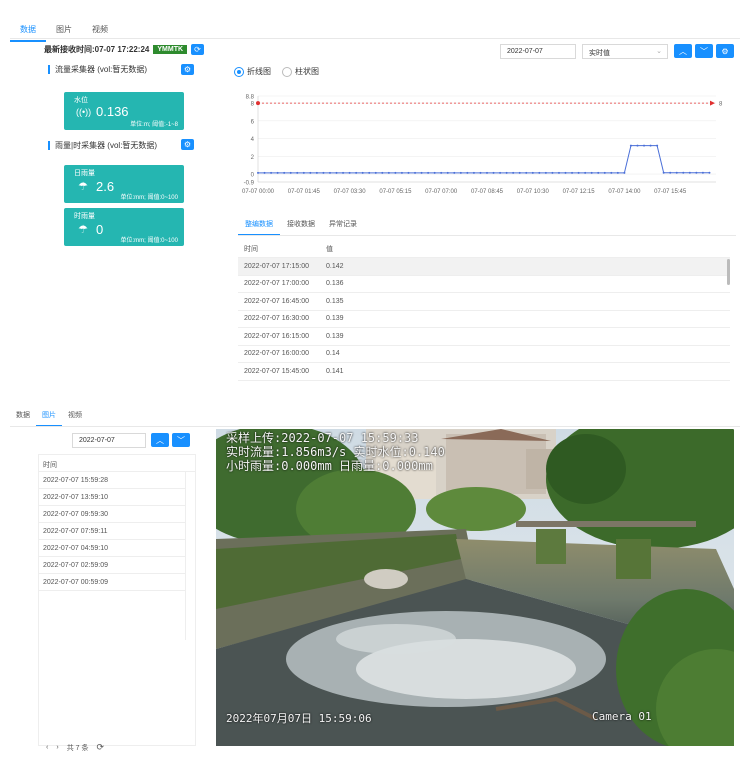 Image resolution: width=750 pixels, height=765 pixels. I want to click on radio-line-chart: 折线图, so click(252, 71).